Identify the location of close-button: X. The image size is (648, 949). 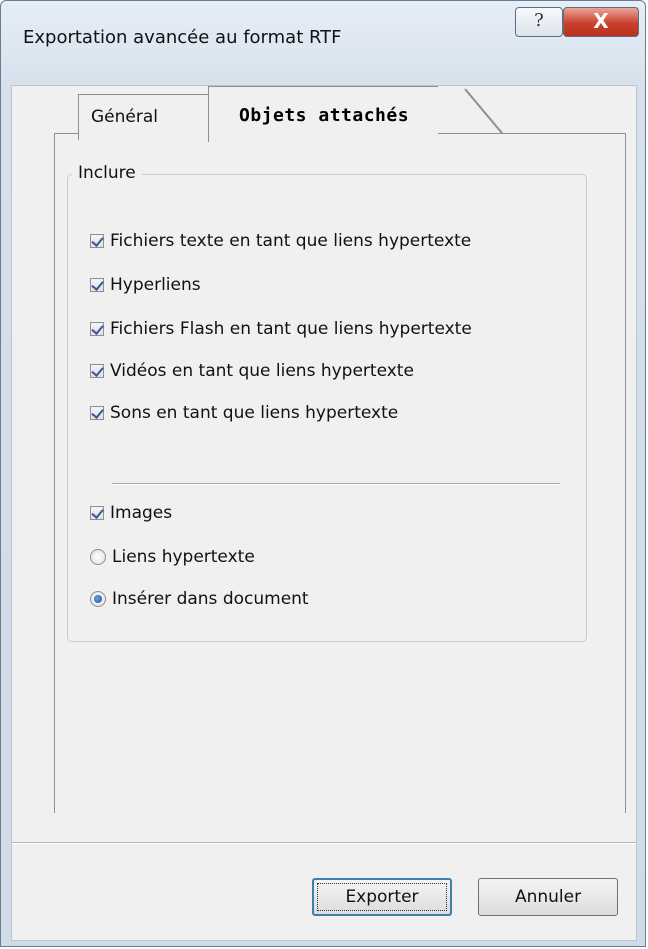
(601, 22).